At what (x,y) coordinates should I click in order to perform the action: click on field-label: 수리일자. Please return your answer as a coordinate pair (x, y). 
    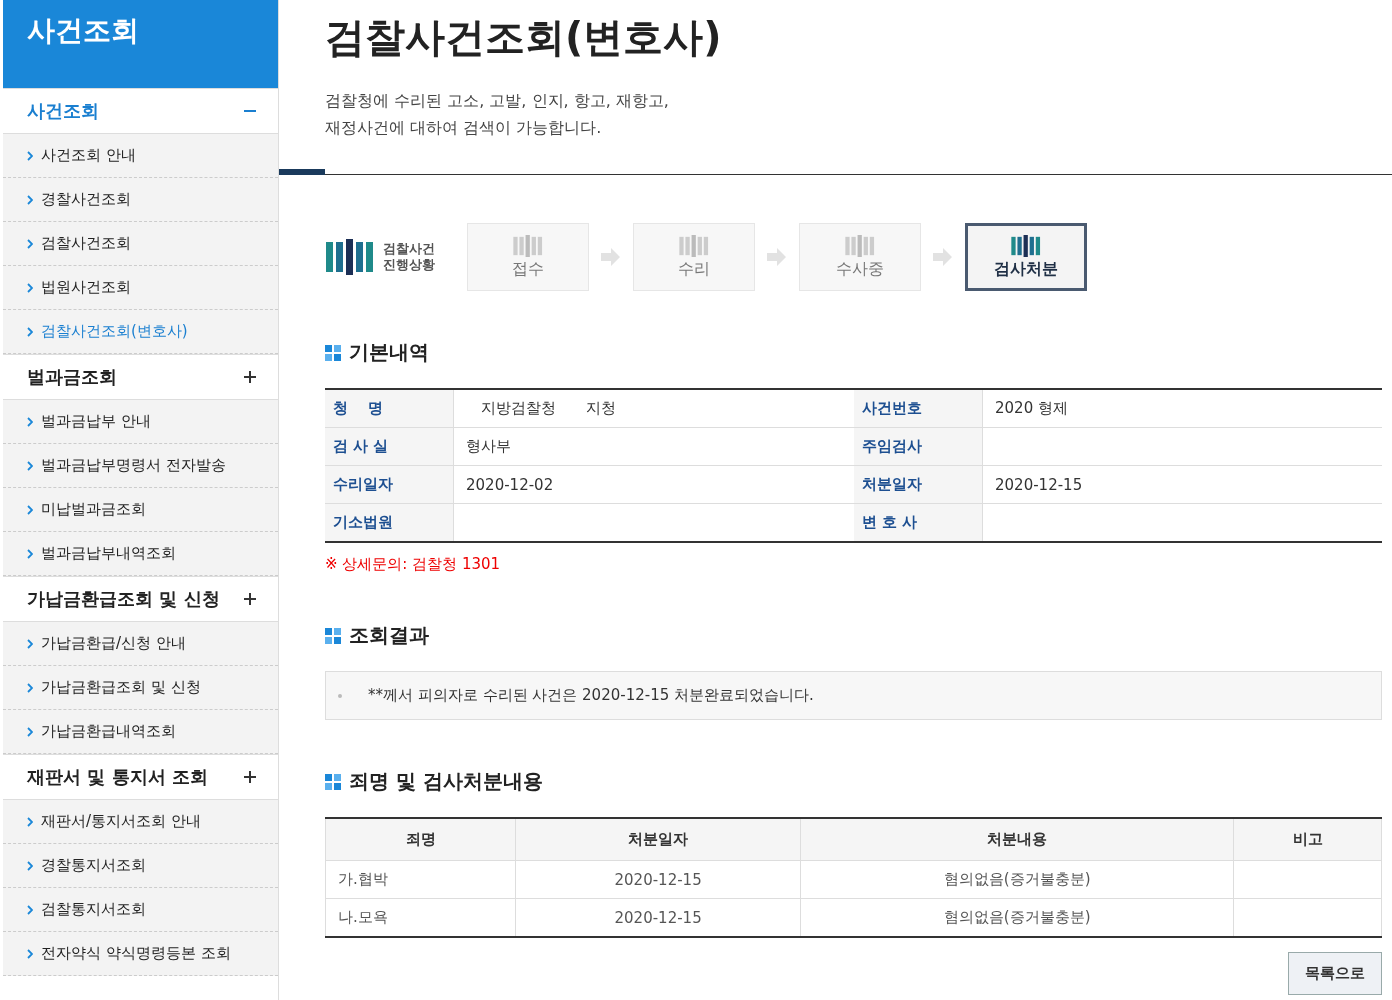
    Looking at the image, I should click on (389, 484).